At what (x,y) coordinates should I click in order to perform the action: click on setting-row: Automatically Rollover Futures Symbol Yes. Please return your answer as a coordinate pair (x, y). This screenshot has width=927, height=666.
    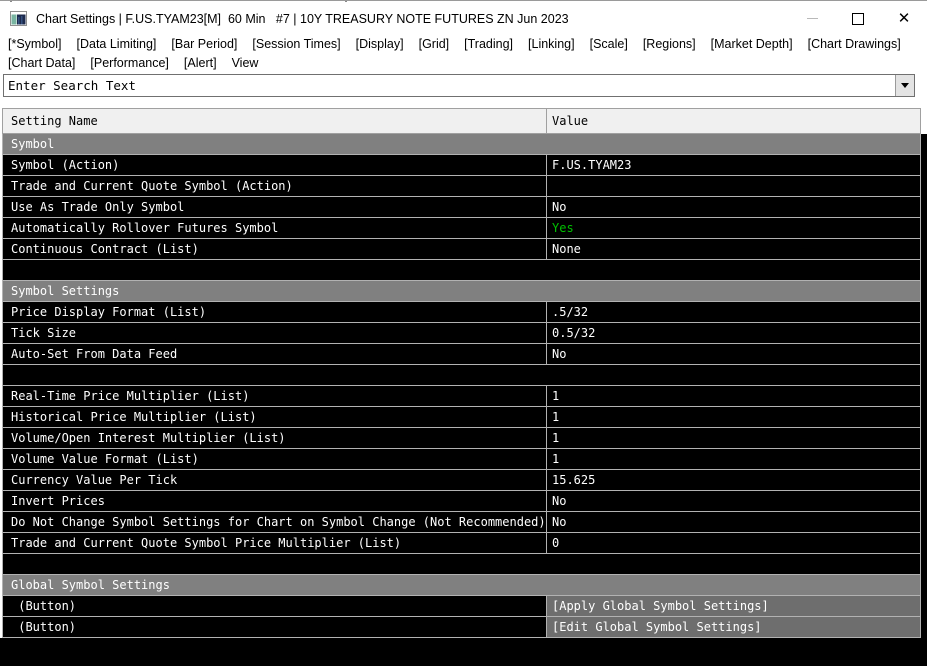
    Looking at the image, I should click on (461, 228).